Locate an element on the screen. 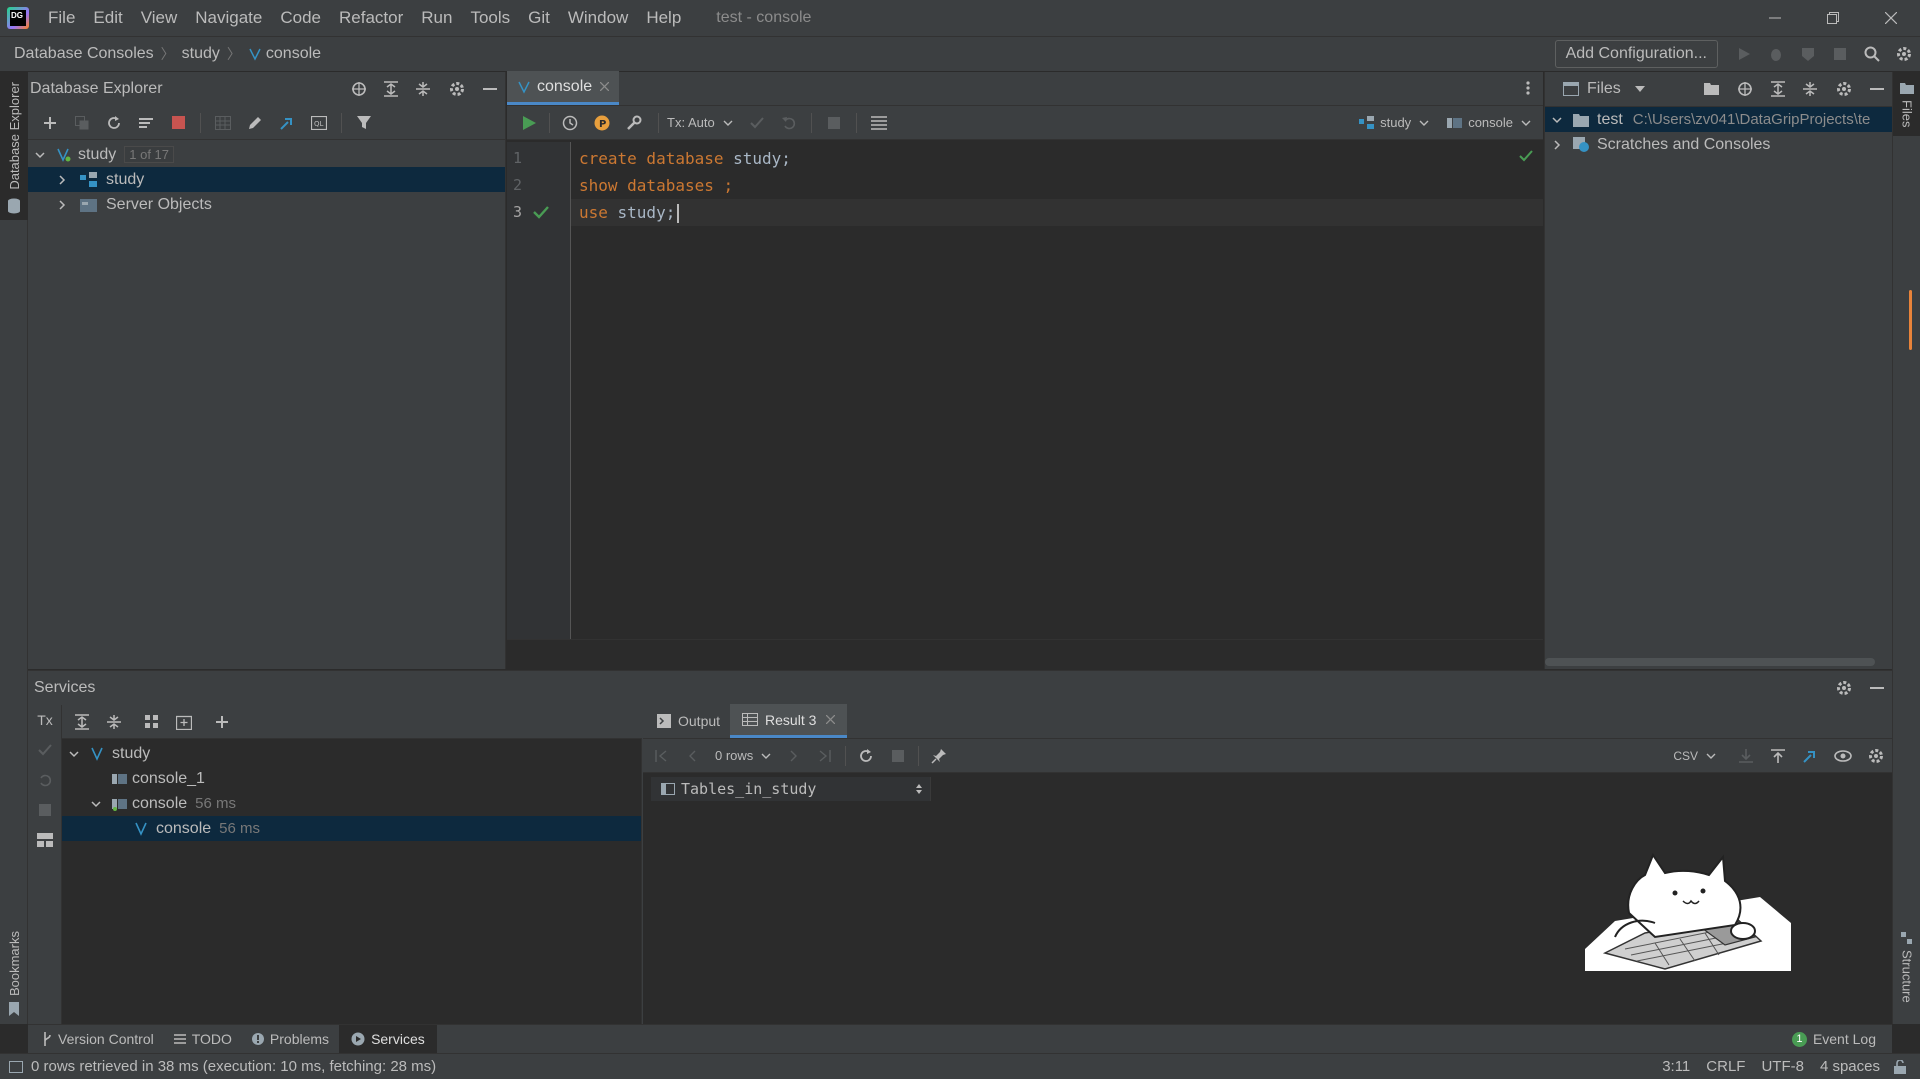 Image resolution: width=1920 pixels, height=1079 pixels. schema-sync-icon is located at coordinates (146, 123).